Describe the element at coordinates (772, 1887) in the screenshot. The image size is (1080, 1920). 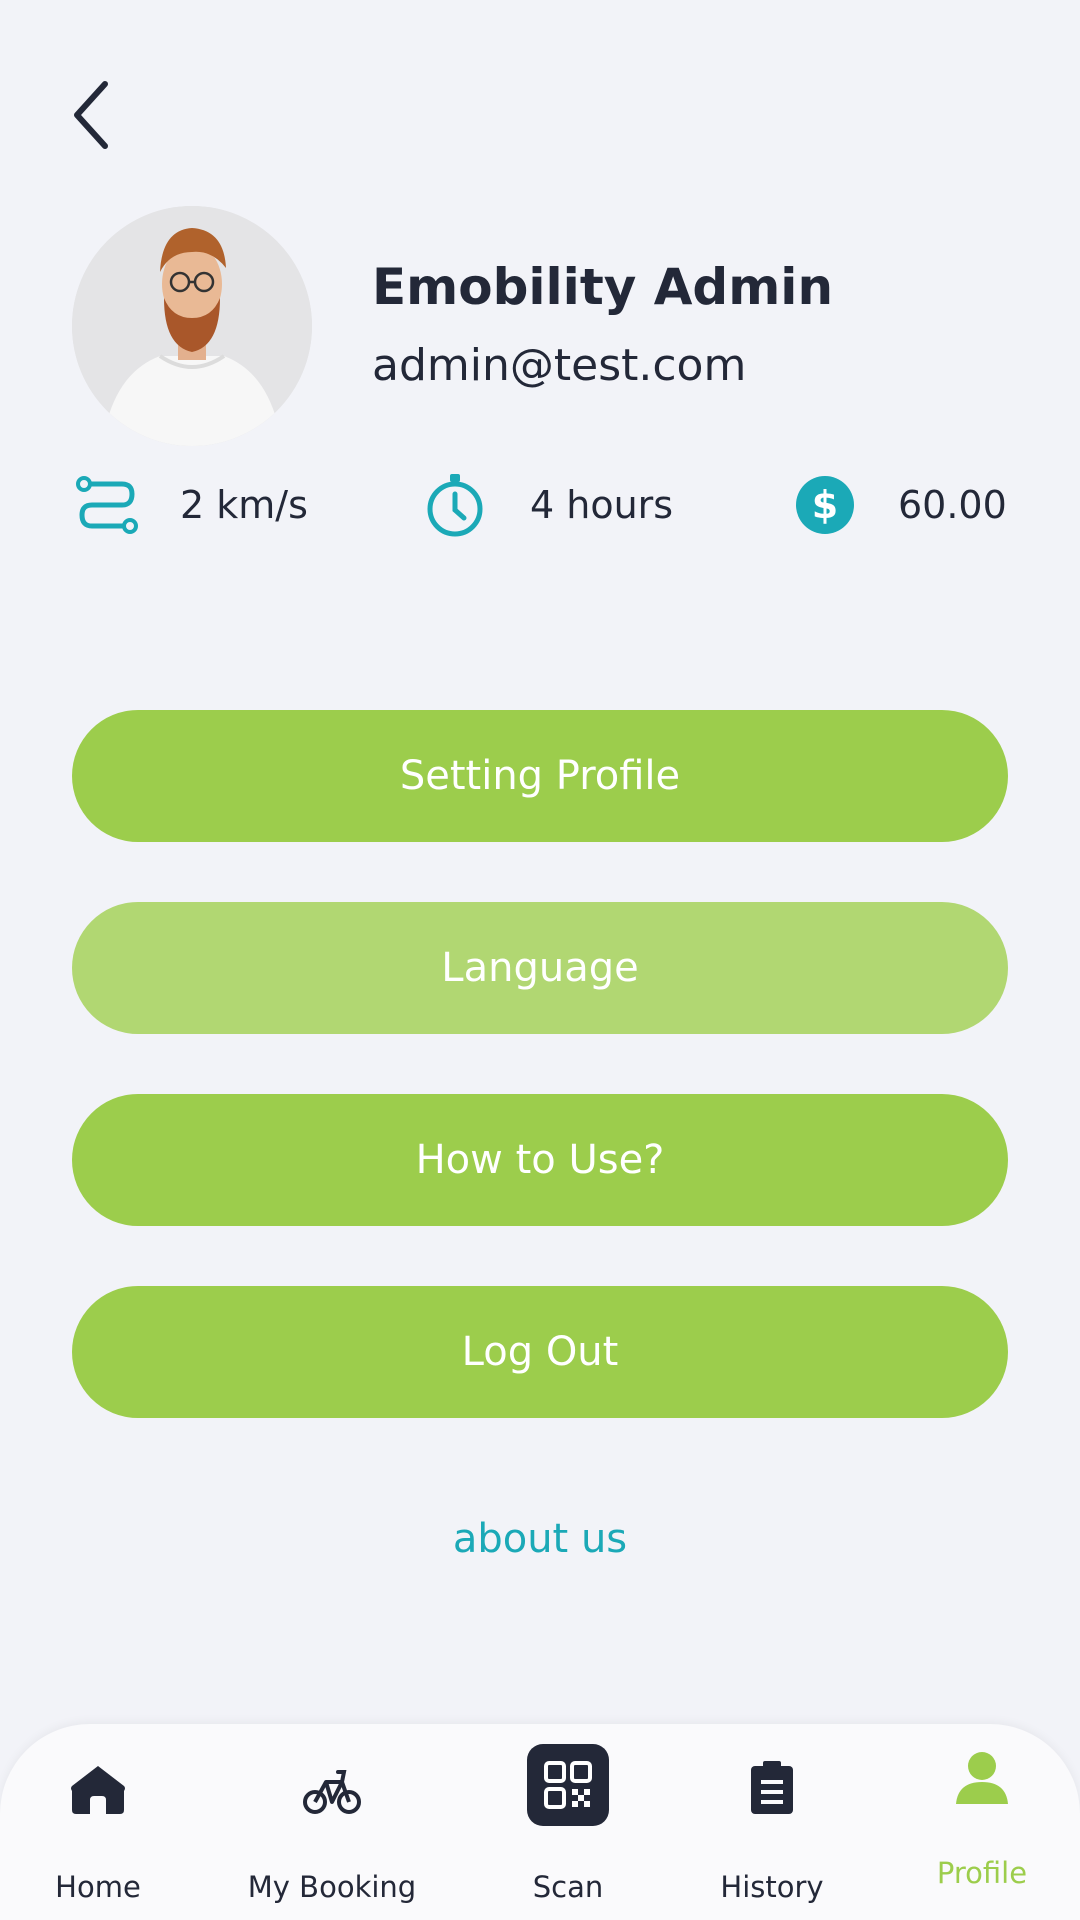
I see `nav-label-history: History` at that location.